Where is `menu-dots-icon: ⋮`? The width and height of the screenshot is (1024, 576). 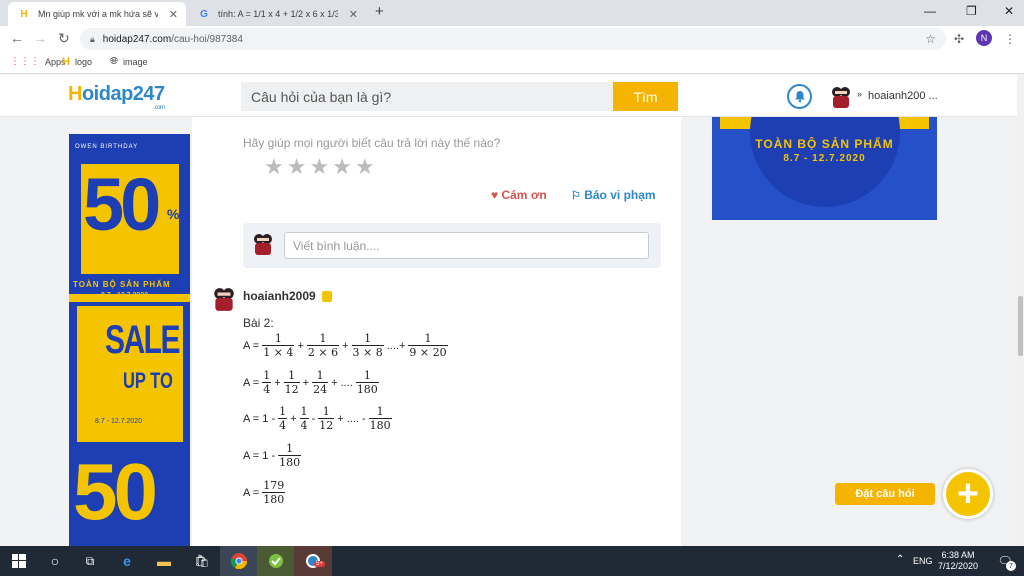 menu-dots-icon: ⋮ is located at coordinates (1010, 39).